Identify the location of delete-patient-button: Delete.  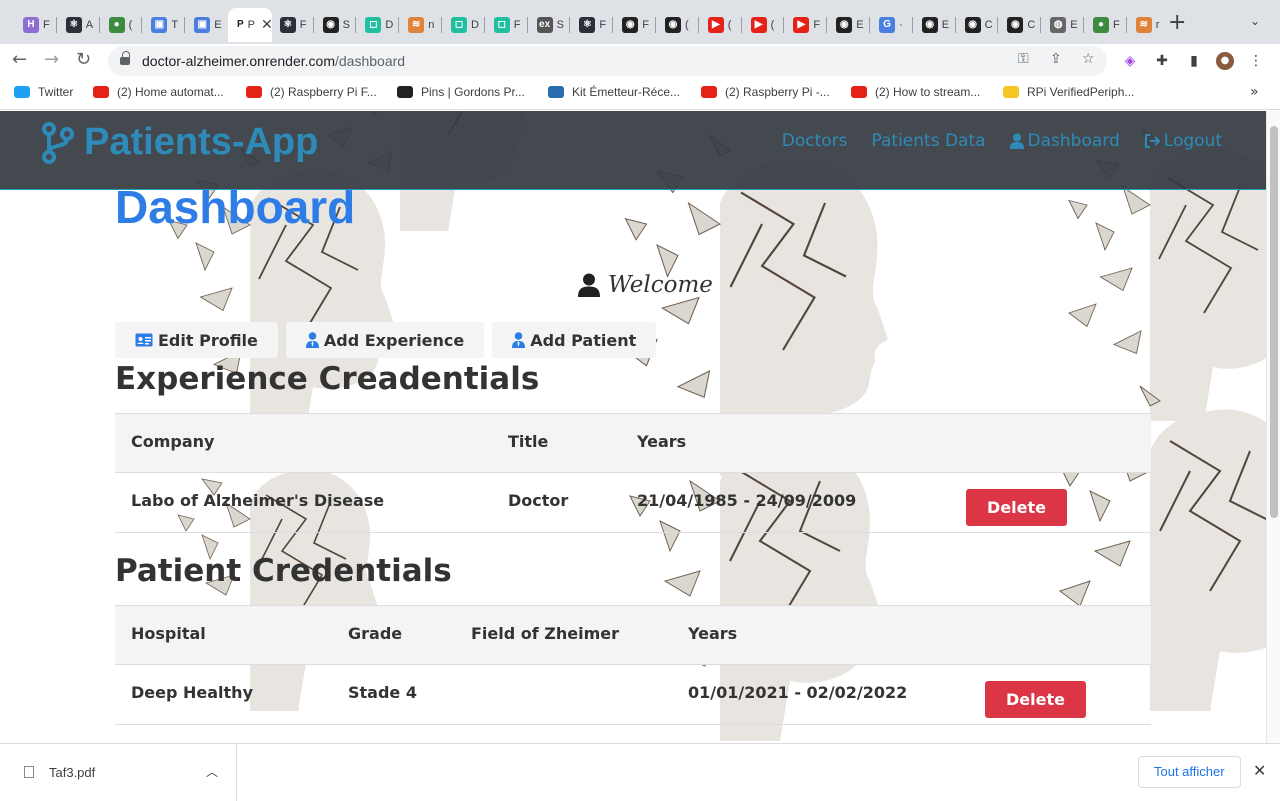
(1035, 699).